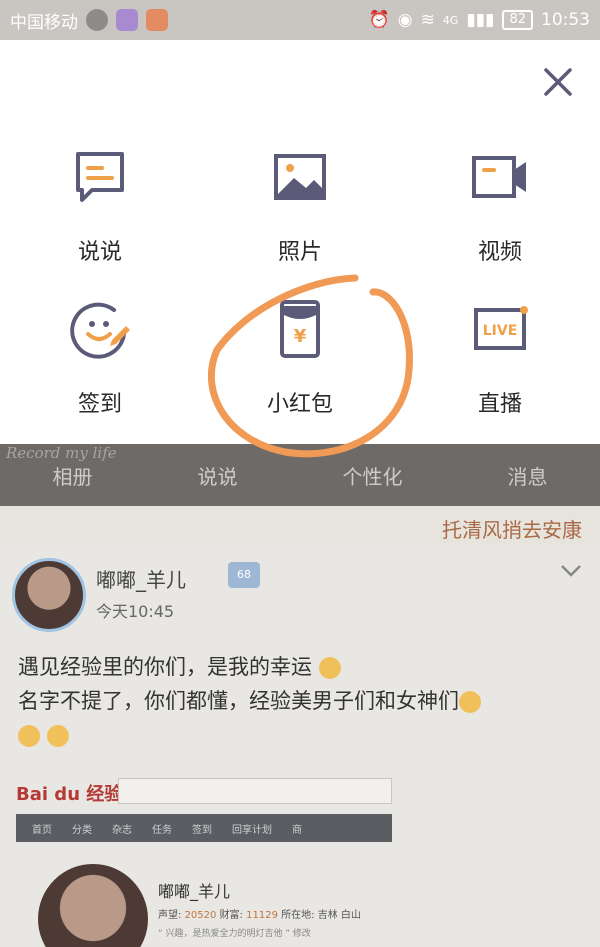  What do you see at coordinates (69, 794) in the screenshot?
I see `baidu-jingyan-logo: Bai du 经验` at bounding box center [69, 794].